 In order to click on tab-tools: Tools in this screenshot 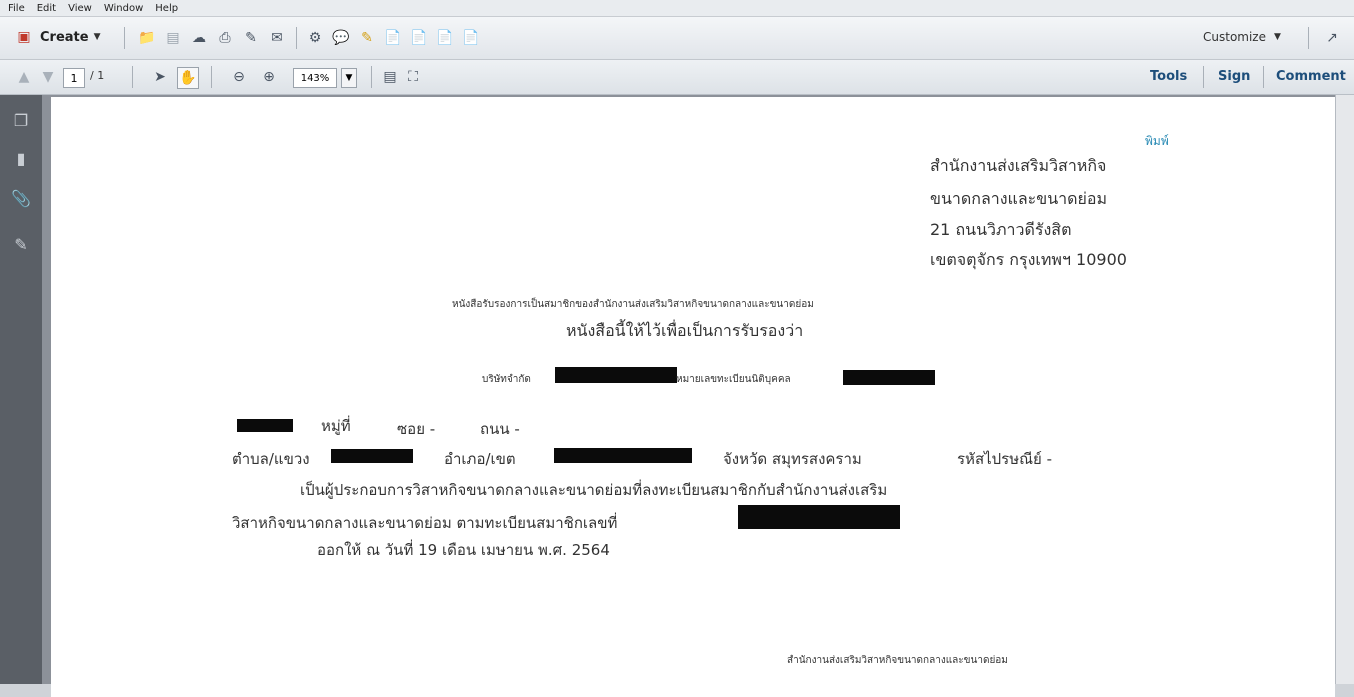, I will do `click(1168, 76)`.